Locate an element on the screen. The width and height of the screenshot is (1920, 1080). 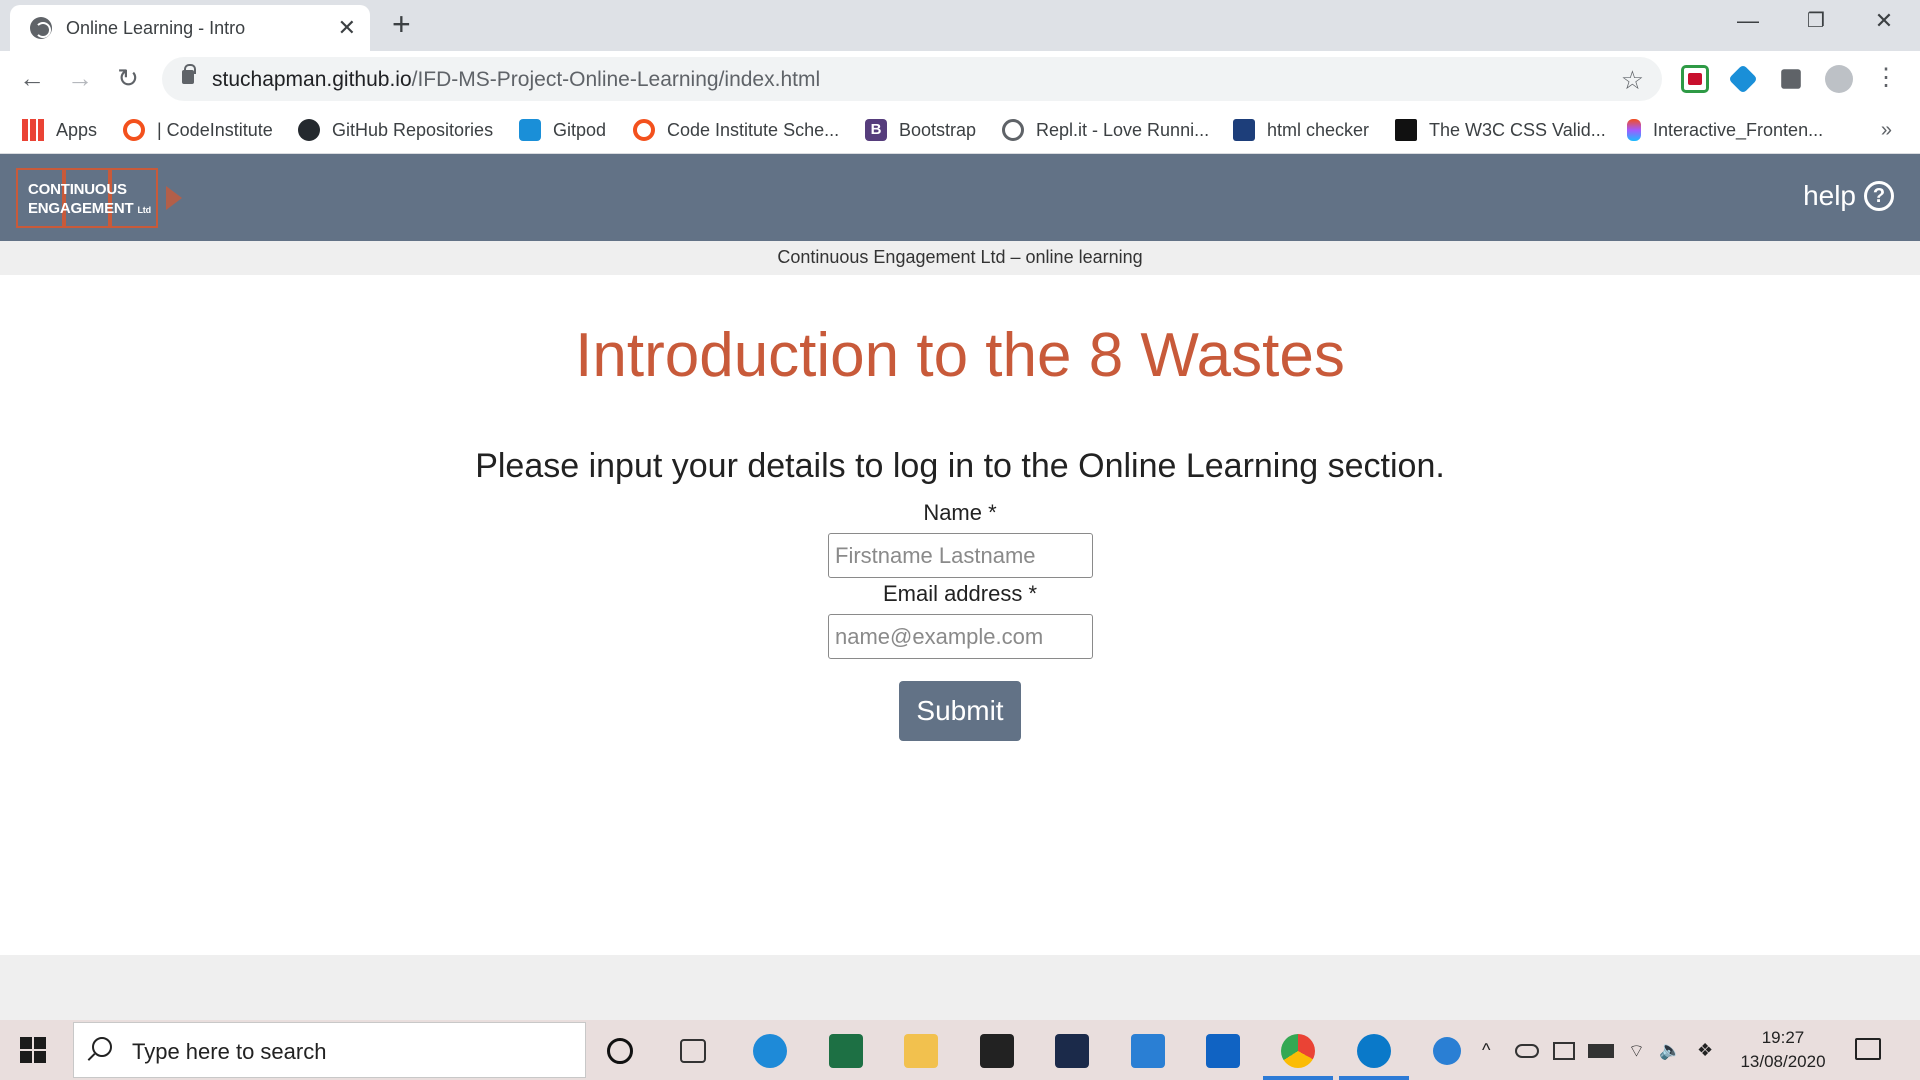
figma-icon is located at coordinates (1634, 130).